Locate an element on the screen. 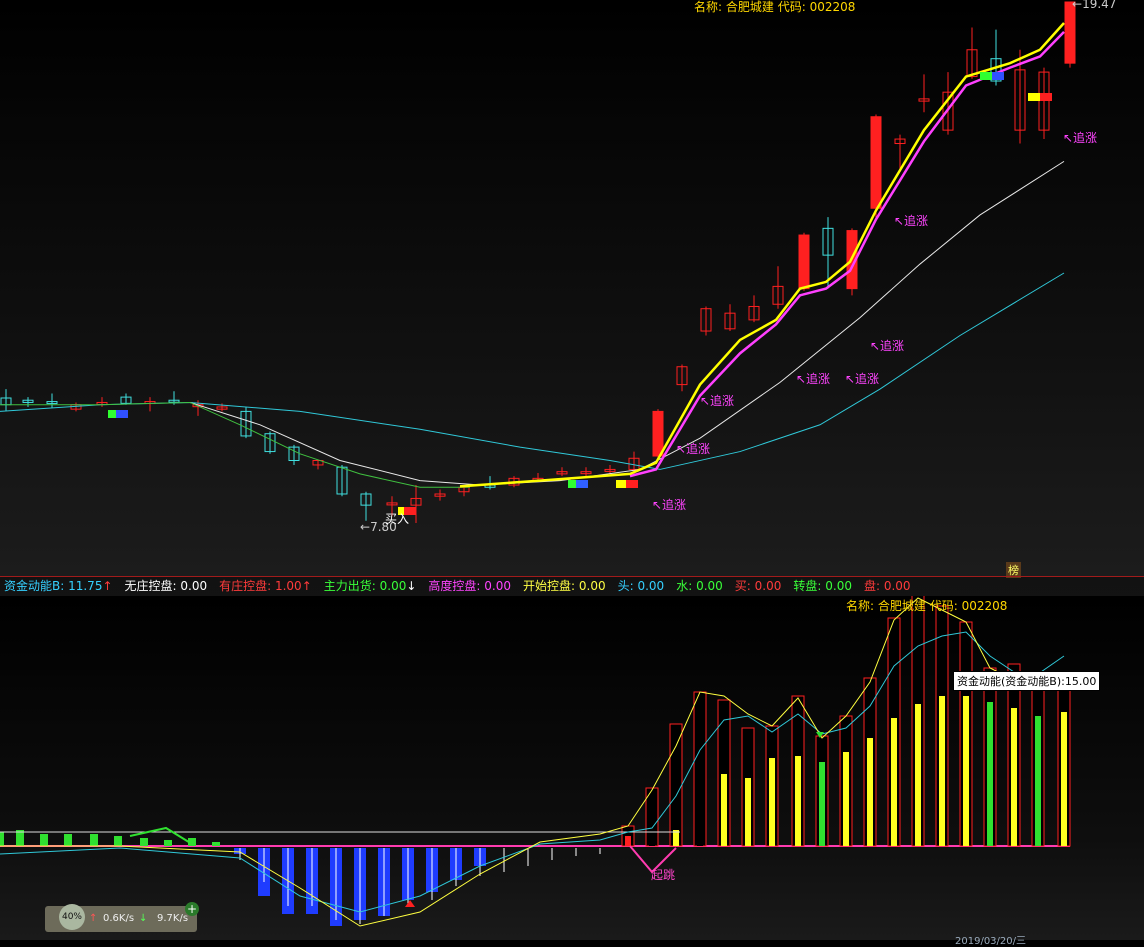 Image resolution: width=1144 pixels, height=947 pixels. stock-title: 名称: 合肥城建 代码: 002208 is located at coordinates (774, 7).